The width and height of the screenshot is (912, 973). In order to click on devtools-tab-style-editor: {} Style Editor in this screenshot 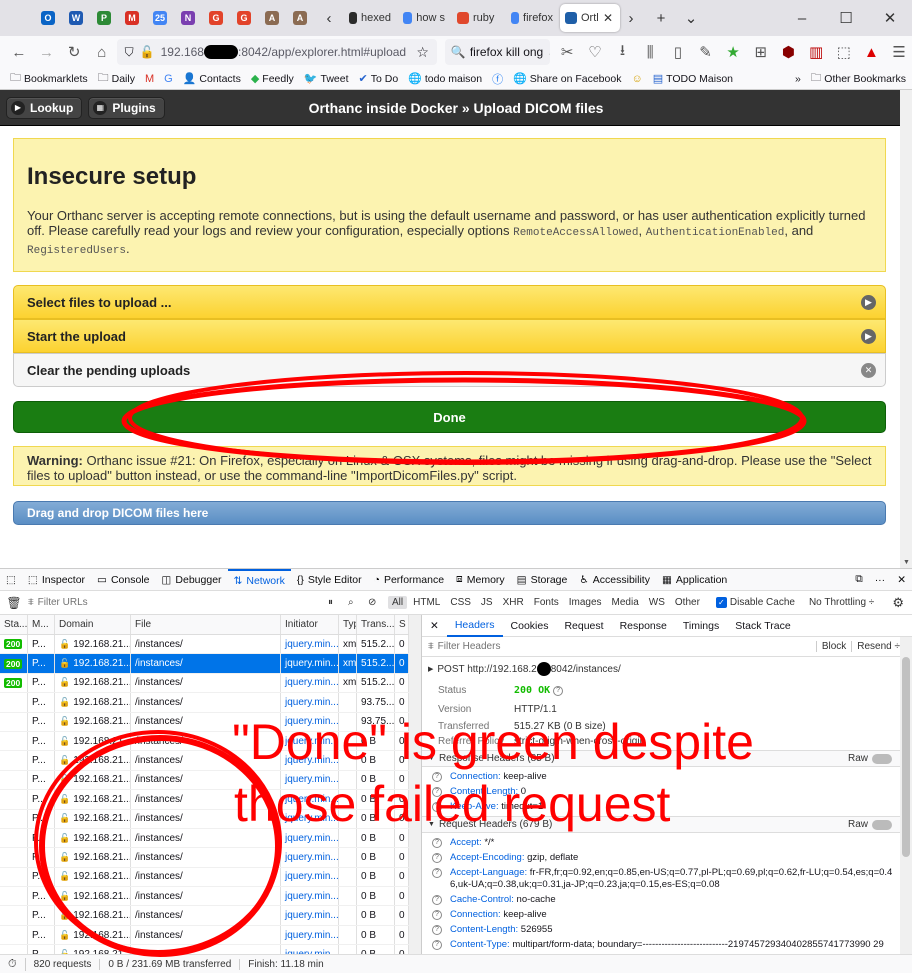, I will do `click(329, 580)`.